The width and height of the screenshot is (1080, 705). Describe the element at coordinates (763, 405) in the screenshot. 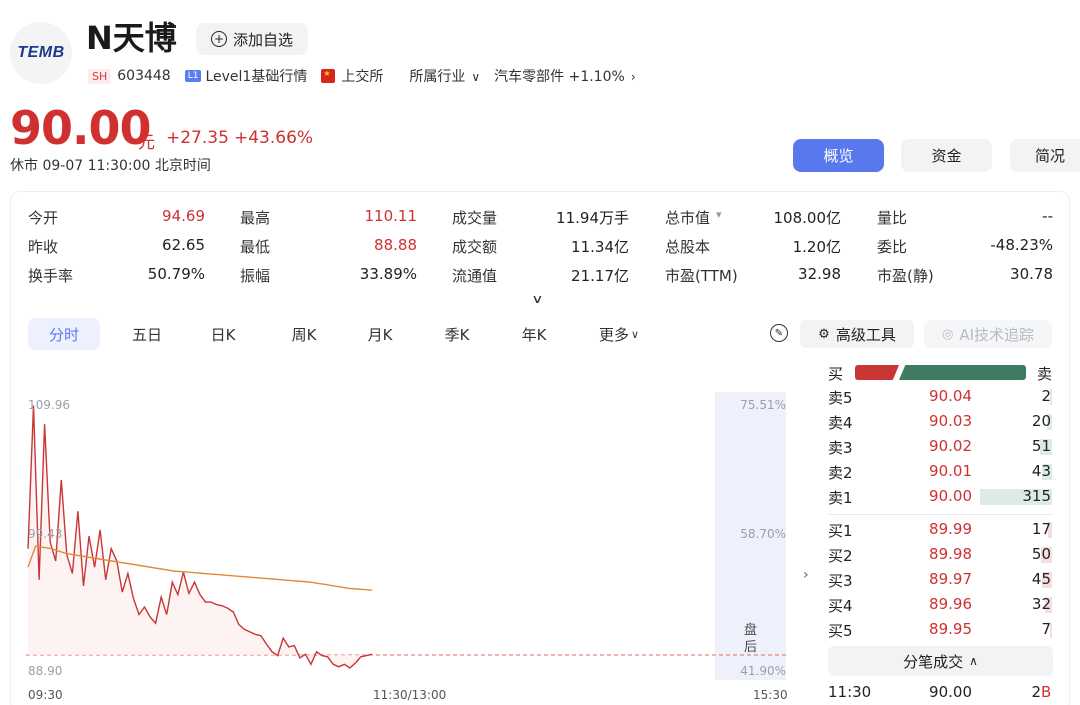

I see `pct-top-label: 75.51%` at that location.